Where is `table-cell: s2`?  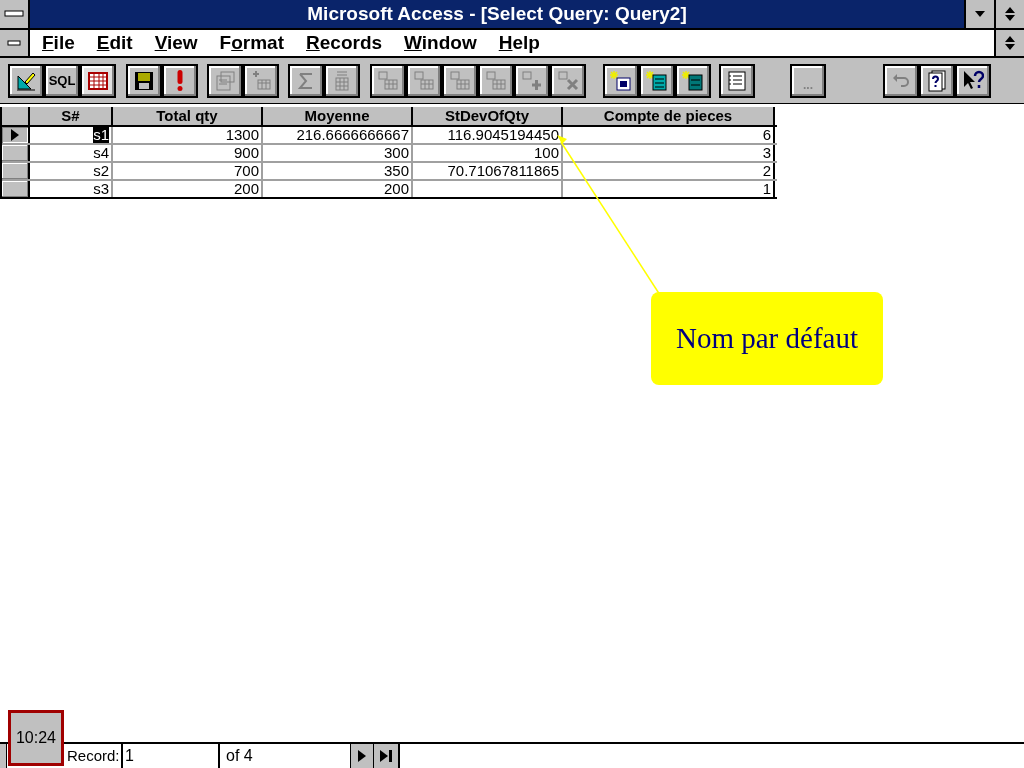
table-cell: s2 is located at coordinates (101, 171).